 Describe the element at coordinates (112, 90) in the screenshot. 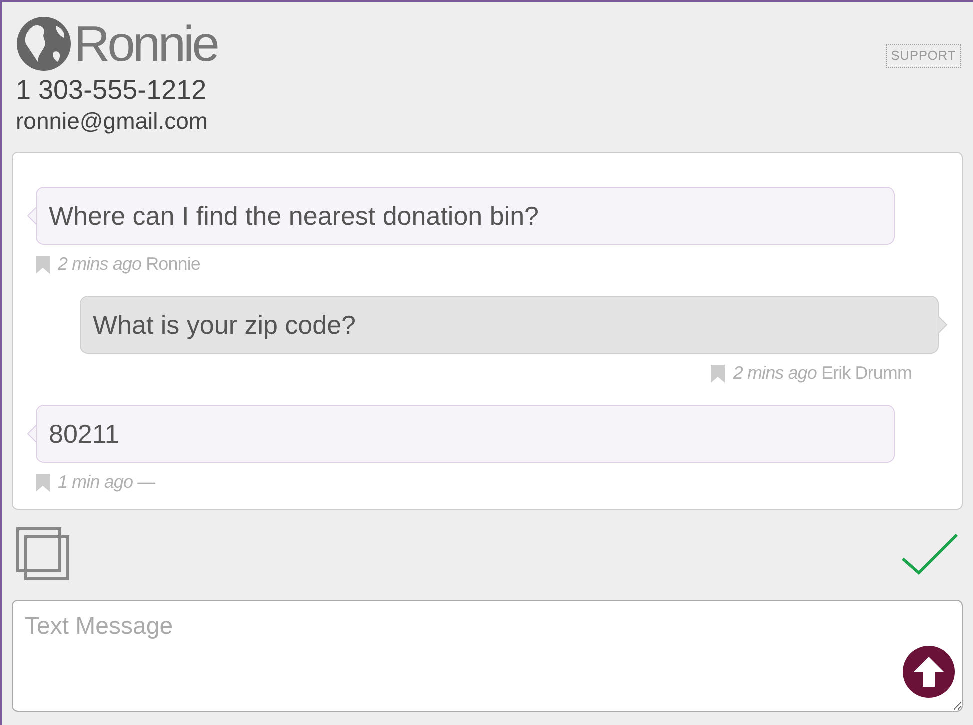

I see `contact-phone: 1 303-555-1212` at that location.